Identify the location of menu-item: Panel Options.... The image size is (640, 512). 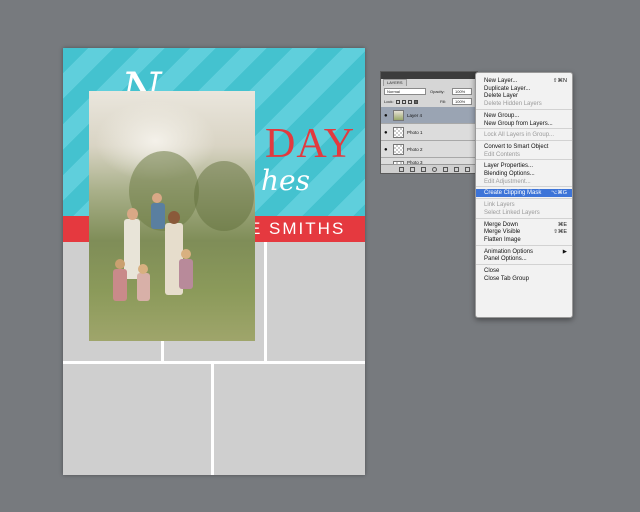
(524, 259).